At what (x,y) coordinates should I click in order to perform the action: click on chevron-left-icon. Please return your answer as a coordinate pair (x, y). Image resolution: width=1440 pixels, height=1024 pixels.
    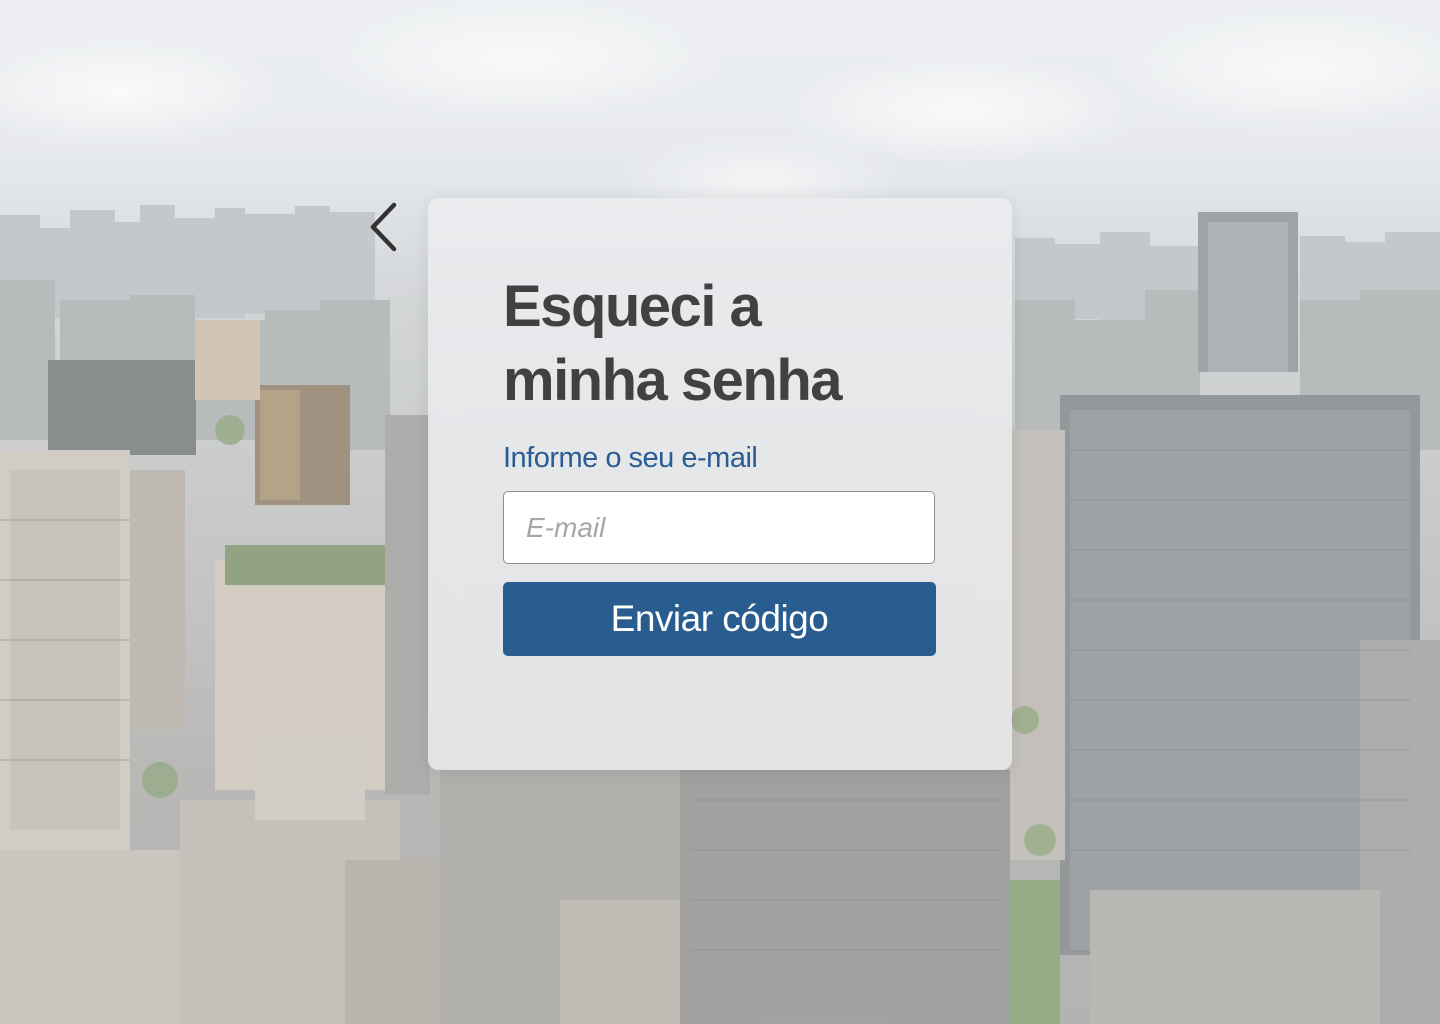
    Looking at the image, I should click on (383, 227).